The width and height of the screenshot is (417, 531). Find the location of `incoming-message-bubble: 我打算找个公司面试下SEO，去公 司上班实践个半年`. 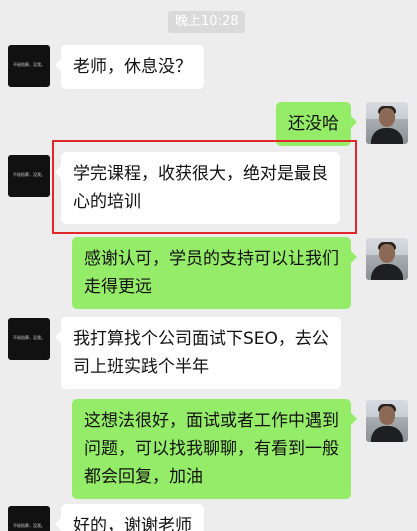

incoming-message-bubble: 我打算找个公司面试下SEO，去公 司上班实践个半年 is located at coordinates (198, 353).